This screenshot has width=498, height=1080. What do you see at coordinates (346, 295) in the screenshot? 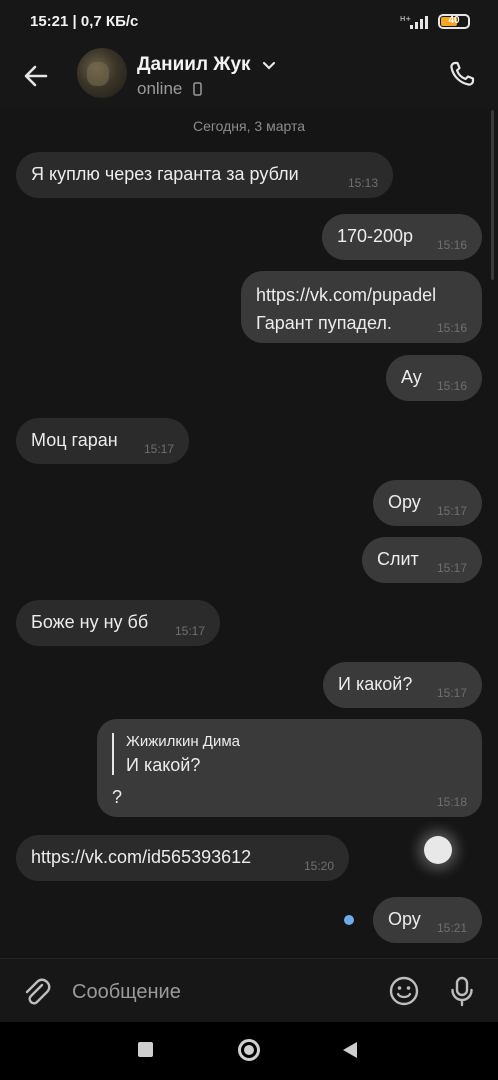
I see `message-link: https://vk.com/pupadel` at bounding box center [346, 295].